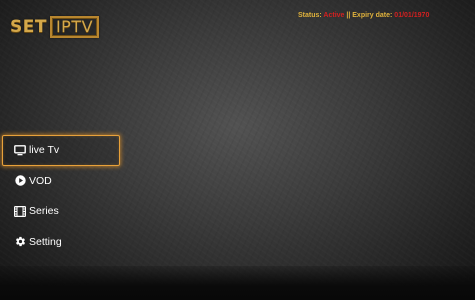 The width and height of the screenshot is (475, 300). I want to click on menu-item-setting: Setting, so click(61, 242).